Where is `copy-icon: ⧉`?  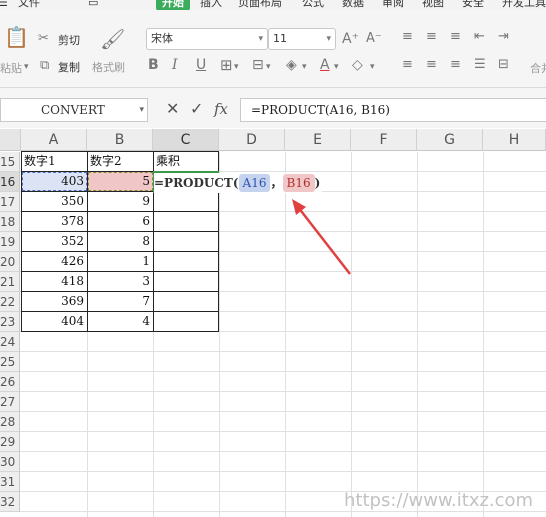
copy-icon: ⧉ is located at coordinates (44, 66).